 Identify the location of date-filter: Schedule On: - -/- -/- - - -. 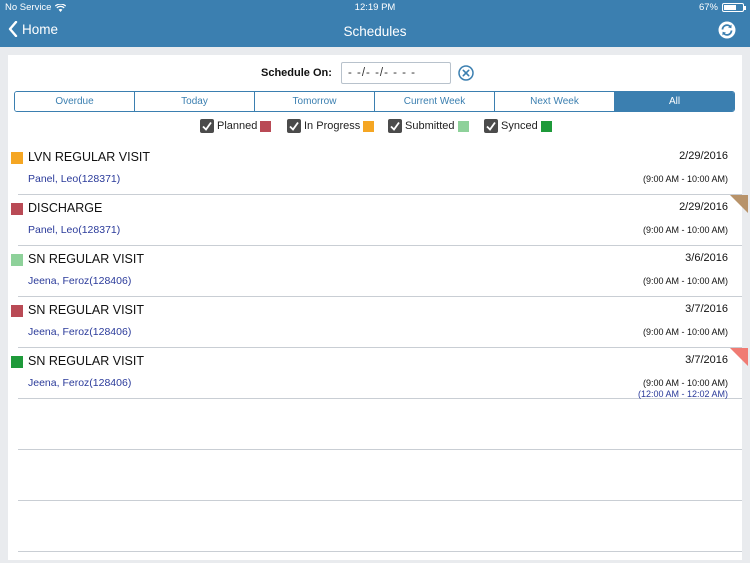
(375, 74).